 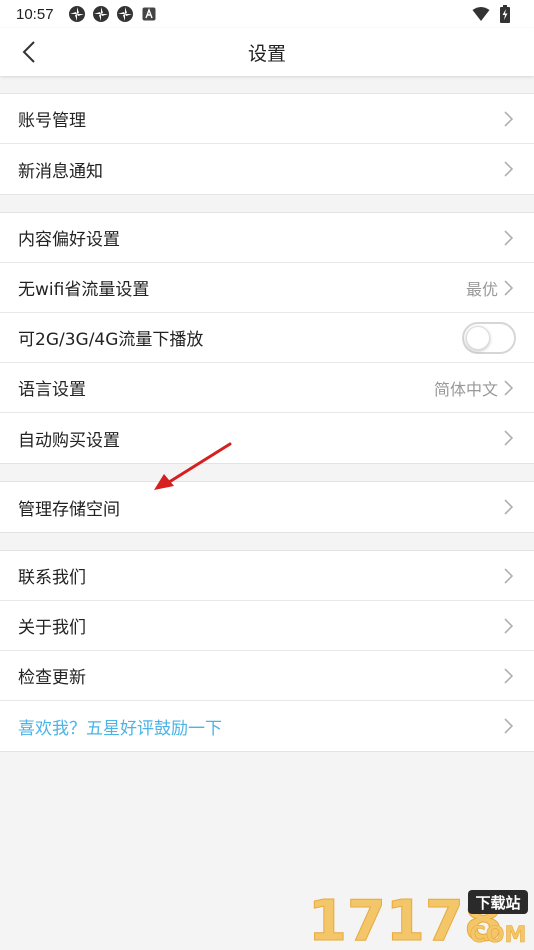 I want to click on settings-item-mobile-playback: 可2G/3G/4G流量下播放, so click(x=267, y=338).